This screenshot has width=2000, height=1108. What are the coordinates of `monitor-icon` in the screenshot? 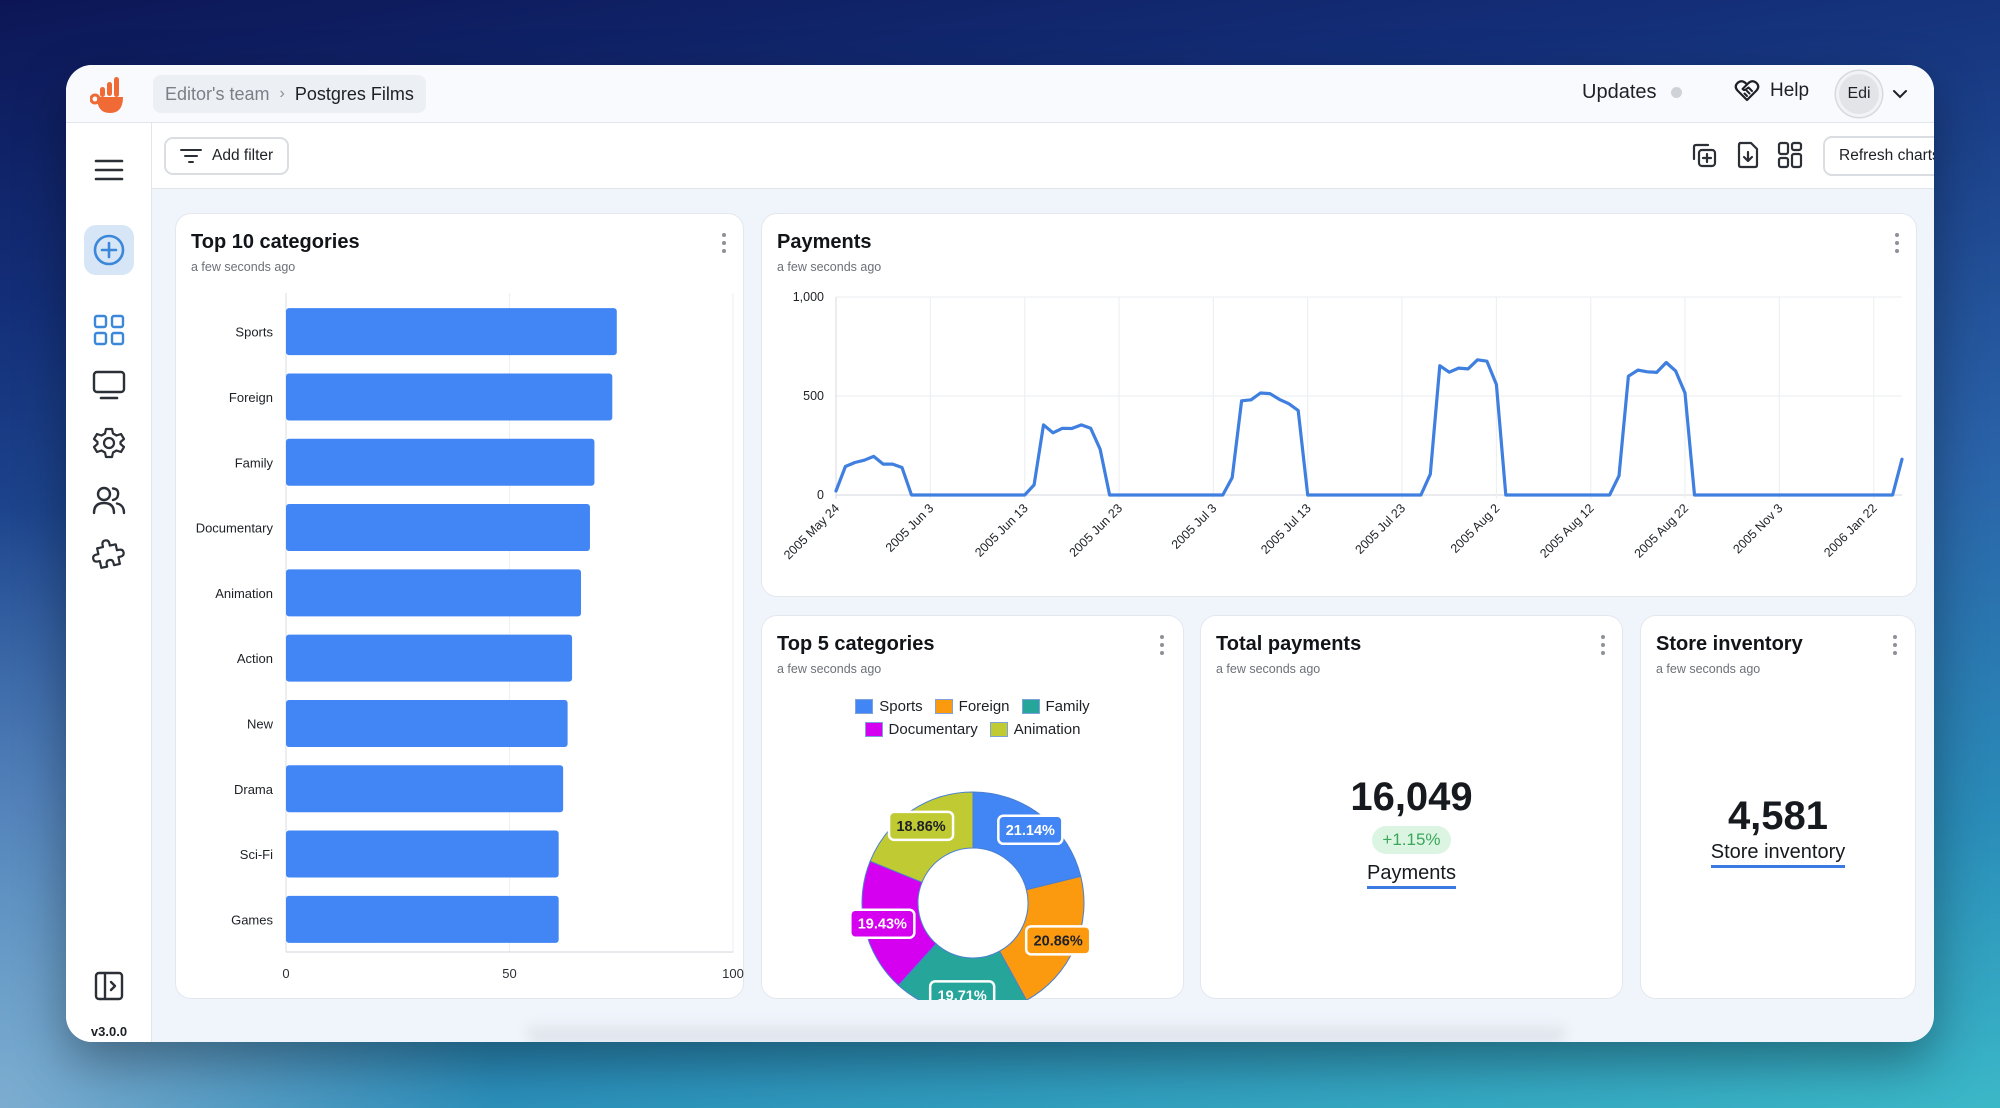 It's located at (109, 385).